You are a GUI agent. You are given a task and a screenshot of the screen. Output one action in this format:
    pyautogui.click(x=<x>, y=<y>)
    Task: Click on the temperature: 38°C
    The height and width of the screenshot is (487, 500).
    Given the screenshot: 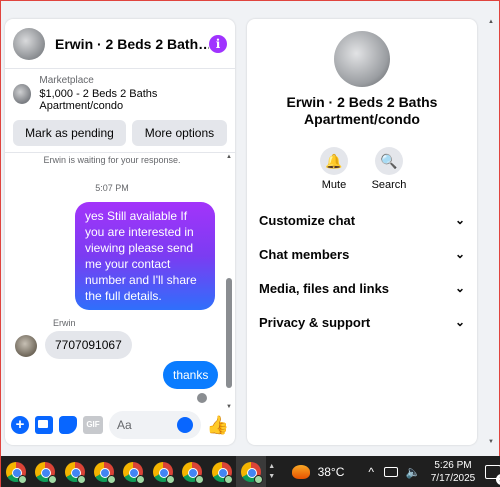 What is the action you would take?
    pyautogui.click(x=331, y=472)
    